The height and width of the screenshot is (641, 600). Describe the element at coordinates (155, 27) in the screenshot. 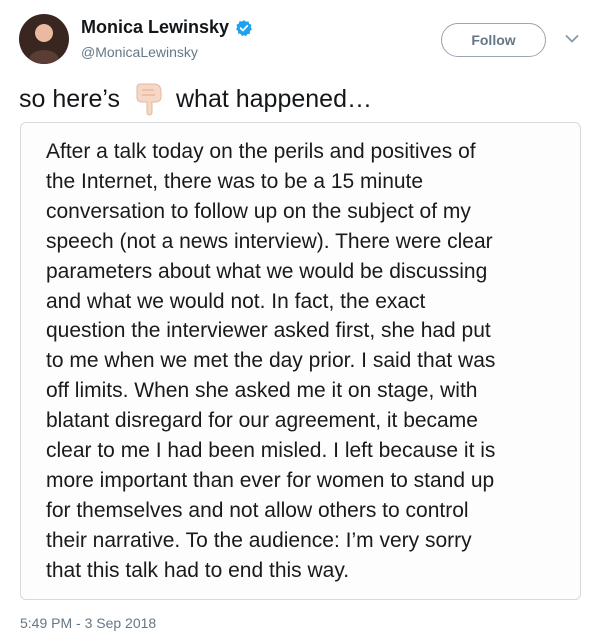

I see `display-name: Monica Lewinsky` at that location.